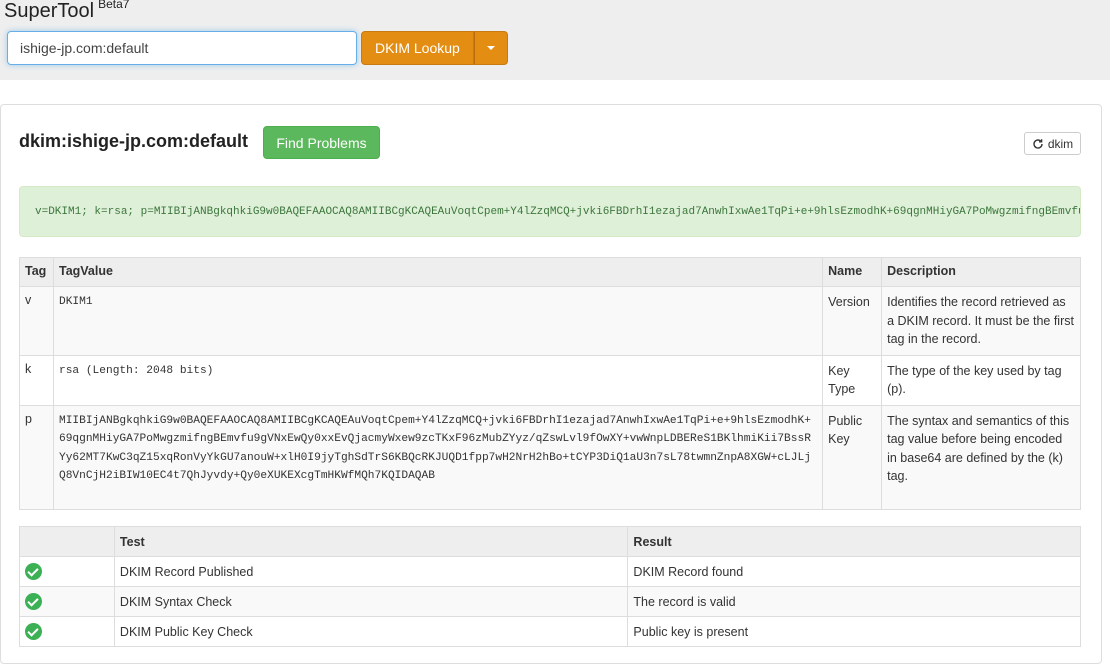 This screenshot has width=1110, height=664. Describe the element at coordinates (438, 380) in the screenshot. I see `tag-value-cell: rsa (Length: 2048 bits)` at that location.